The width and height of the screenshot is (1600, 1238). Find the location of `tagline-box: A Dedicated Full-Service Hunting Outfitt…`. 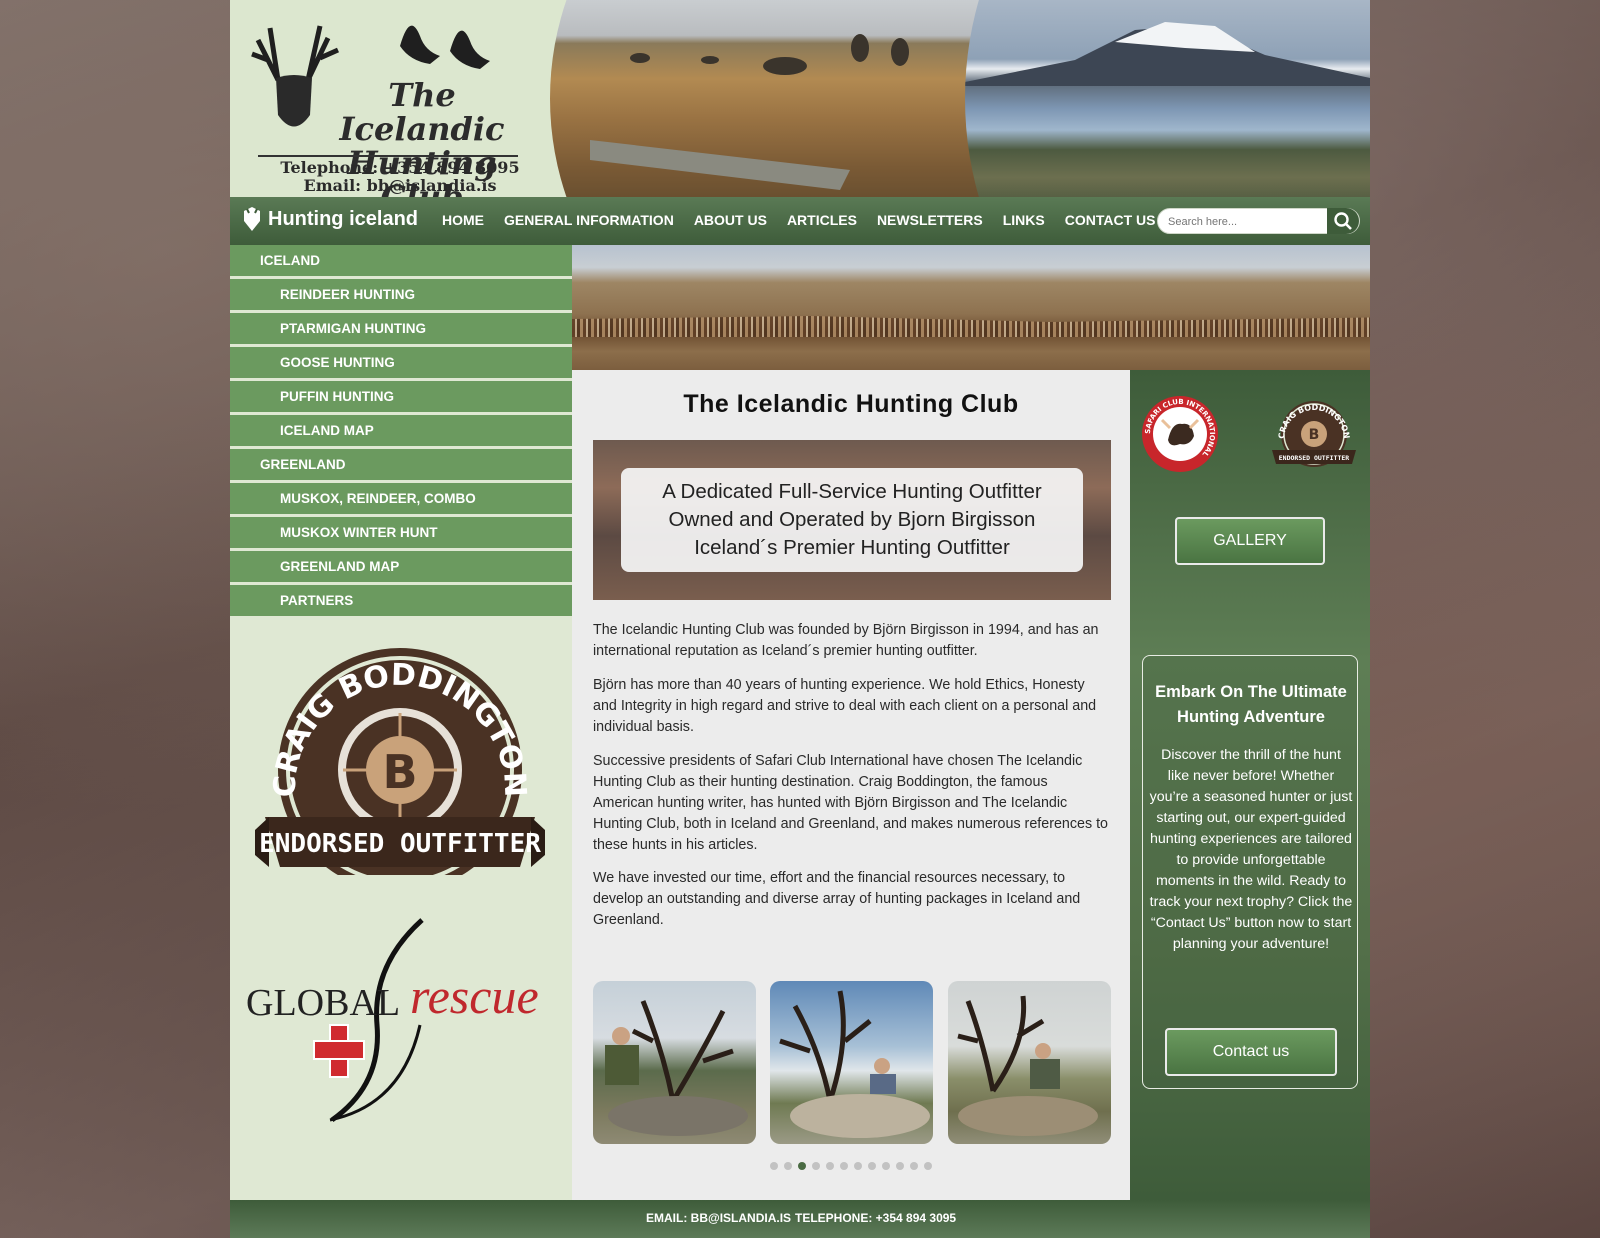

tagline-box: A Dedicated Full-Service Hunting Outfitt… is located at coordinates (852, 520).